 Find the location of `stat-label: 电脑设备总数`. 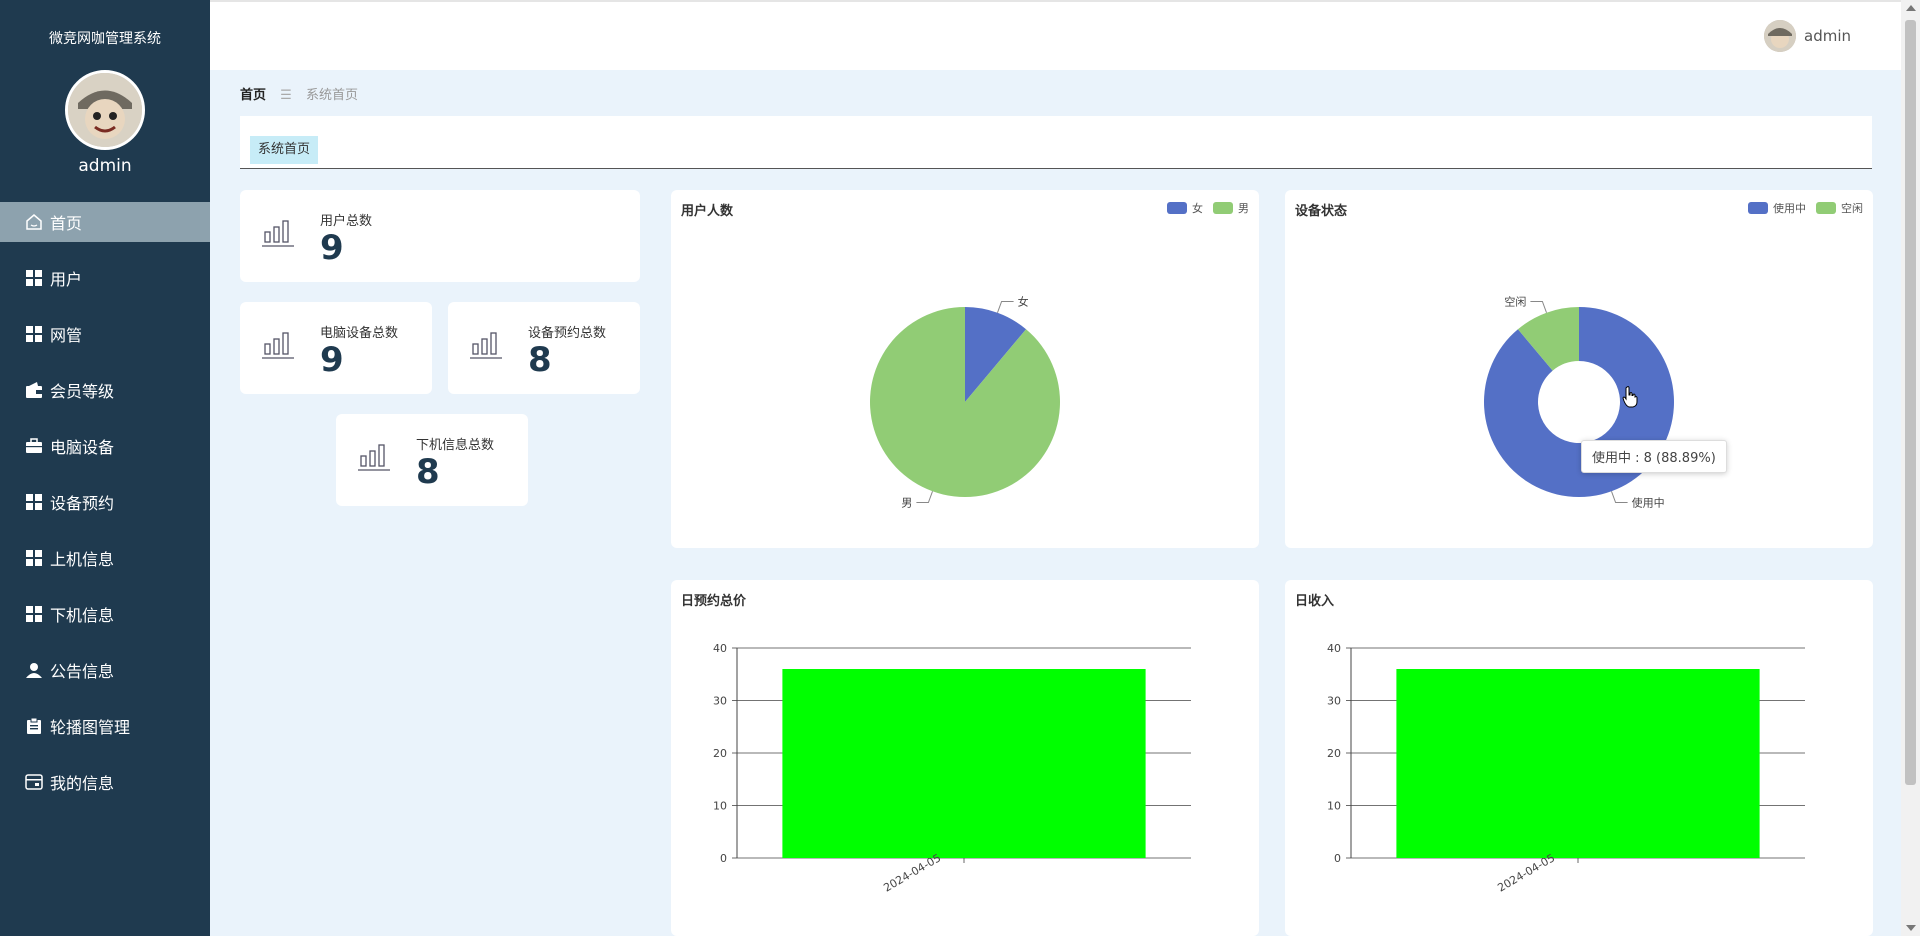

stat-label: 电脑设备总数 is located at coordinates (359, 333).